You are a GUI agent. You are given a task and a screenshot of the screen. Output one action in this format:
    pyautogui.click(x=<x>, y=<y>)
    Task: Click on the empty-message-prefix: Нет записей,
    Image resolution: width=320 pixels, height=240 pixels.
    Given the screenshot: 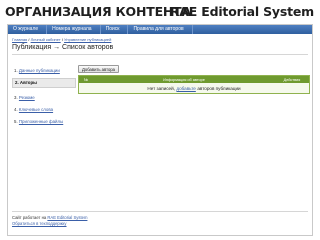 What is the action you would take?
    pyautogui.click(x=161, y=88)
    